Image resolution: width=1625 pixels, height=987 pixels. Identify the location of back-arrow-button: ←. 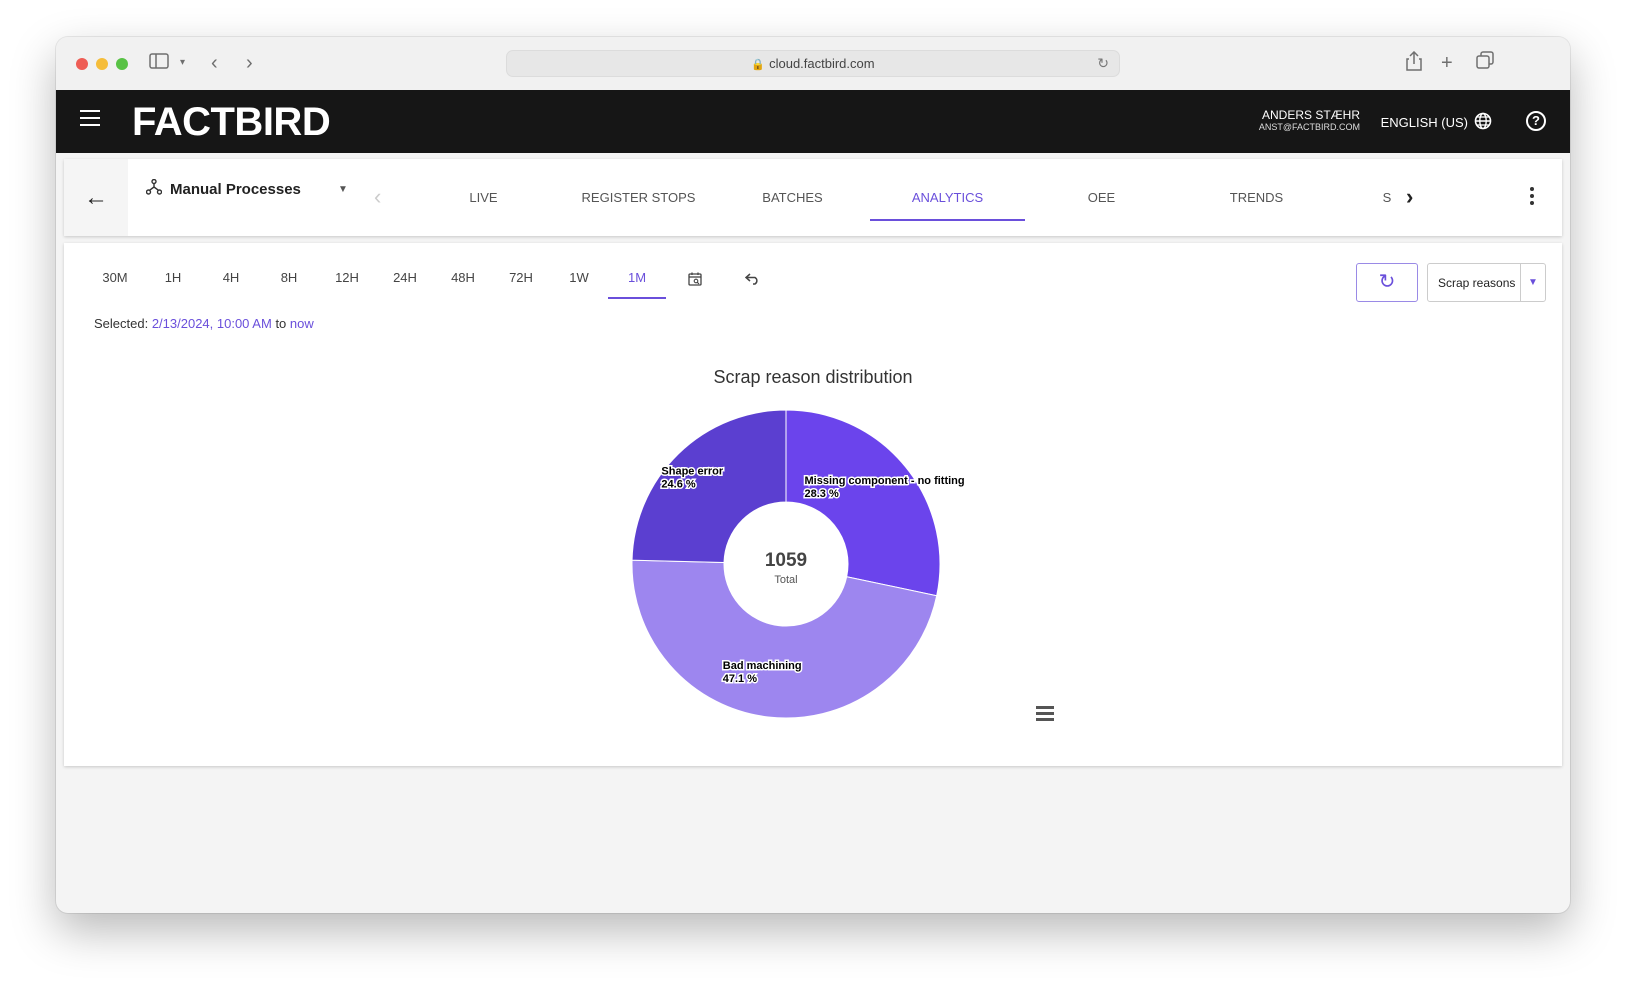
(96, 197).